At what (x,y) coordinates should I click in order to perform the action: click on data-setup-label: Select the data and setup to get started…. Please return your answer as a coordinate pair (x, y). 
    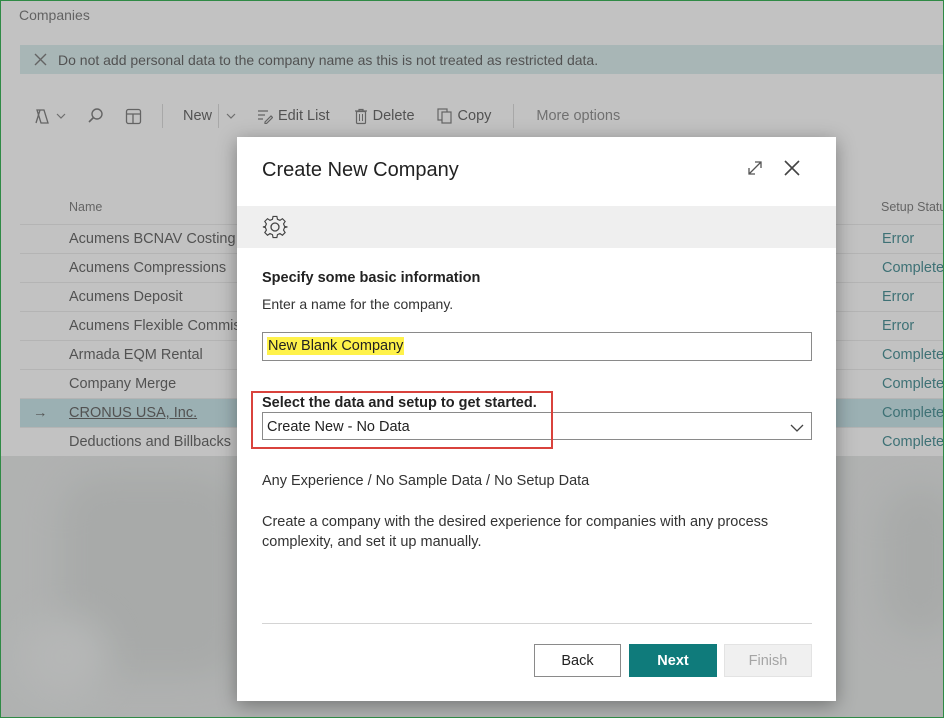
    Looking at the image, I should click on (399, 403).